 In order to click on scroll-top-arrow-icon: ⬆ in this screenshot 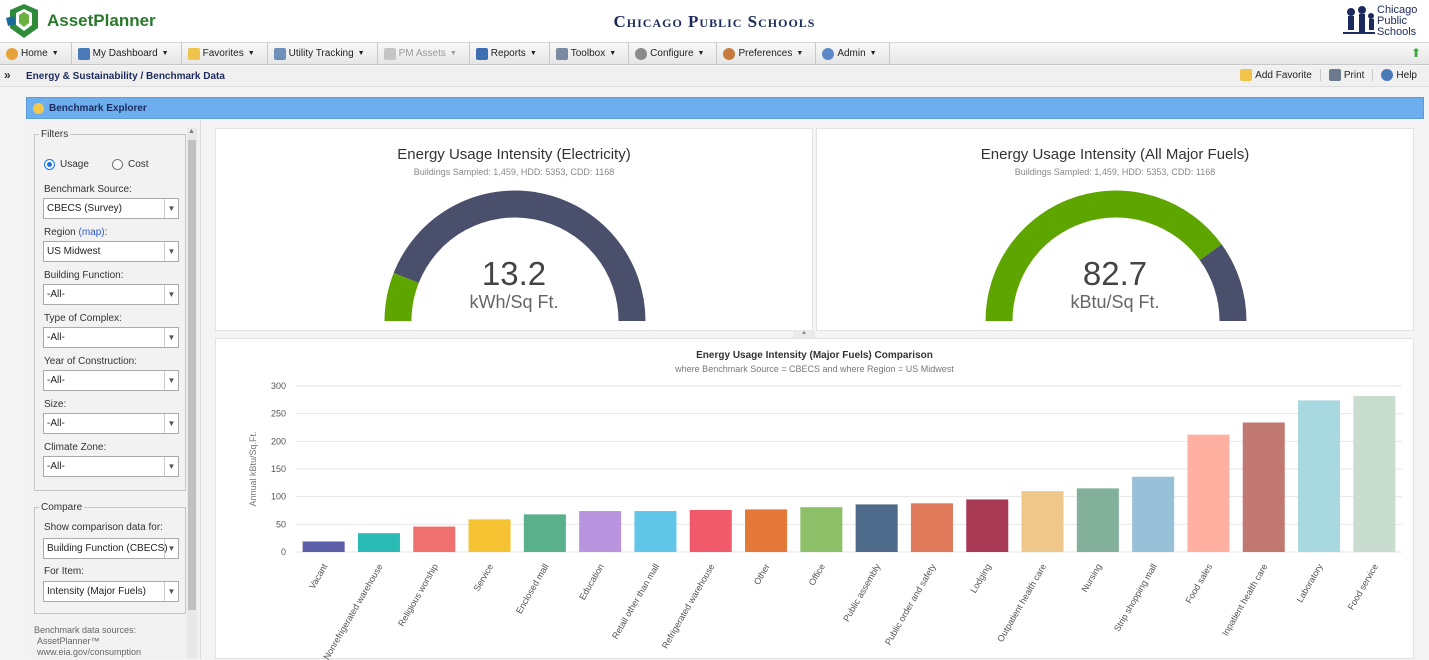, I will do `click(1416, 53)`.